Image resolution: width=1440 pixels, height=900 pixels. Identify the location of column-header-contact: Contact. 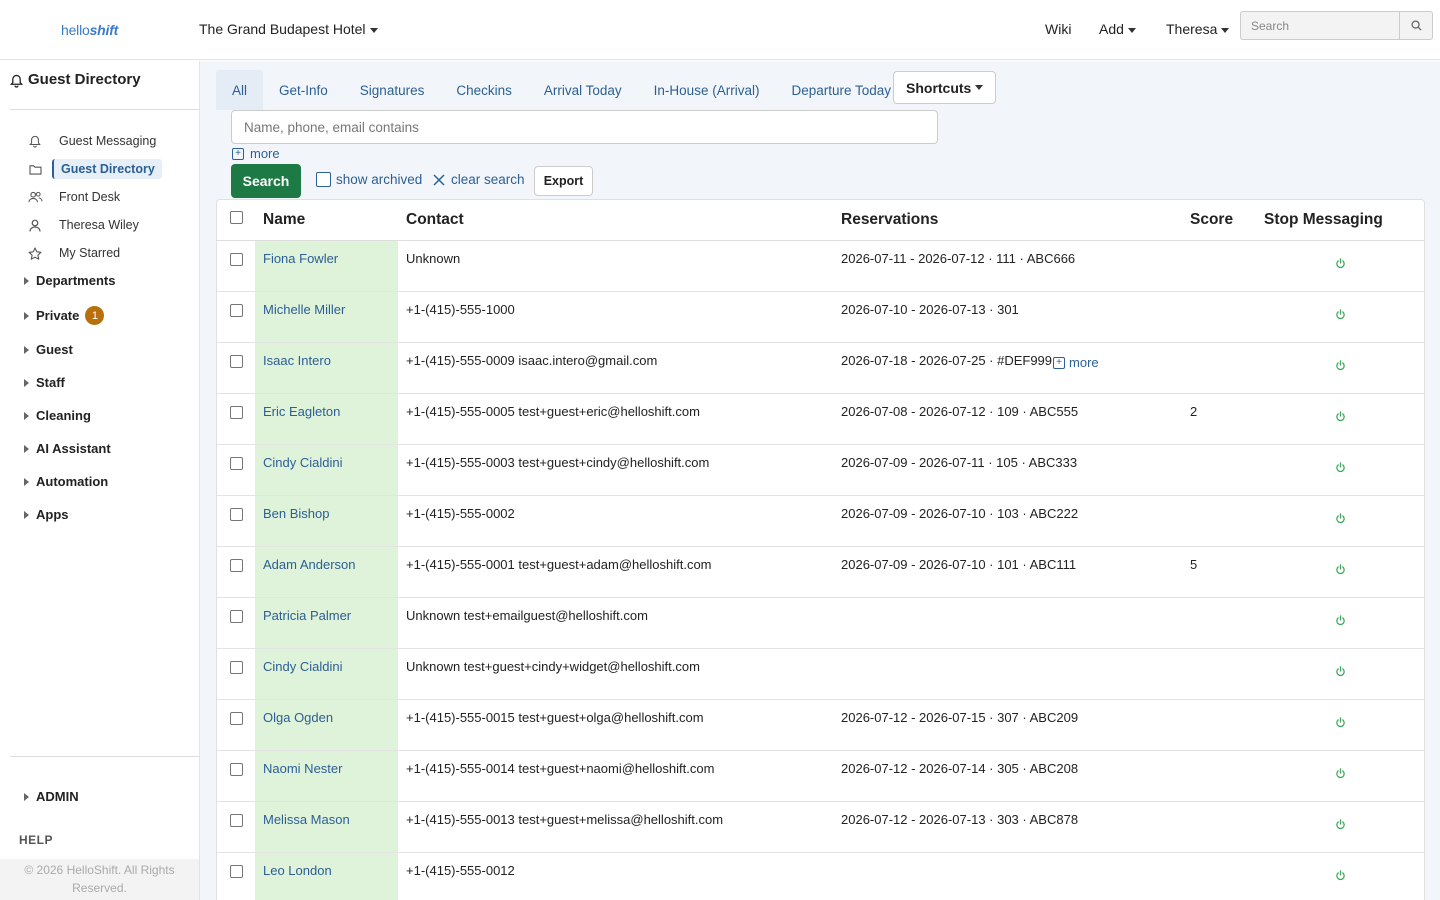
(615, 220).